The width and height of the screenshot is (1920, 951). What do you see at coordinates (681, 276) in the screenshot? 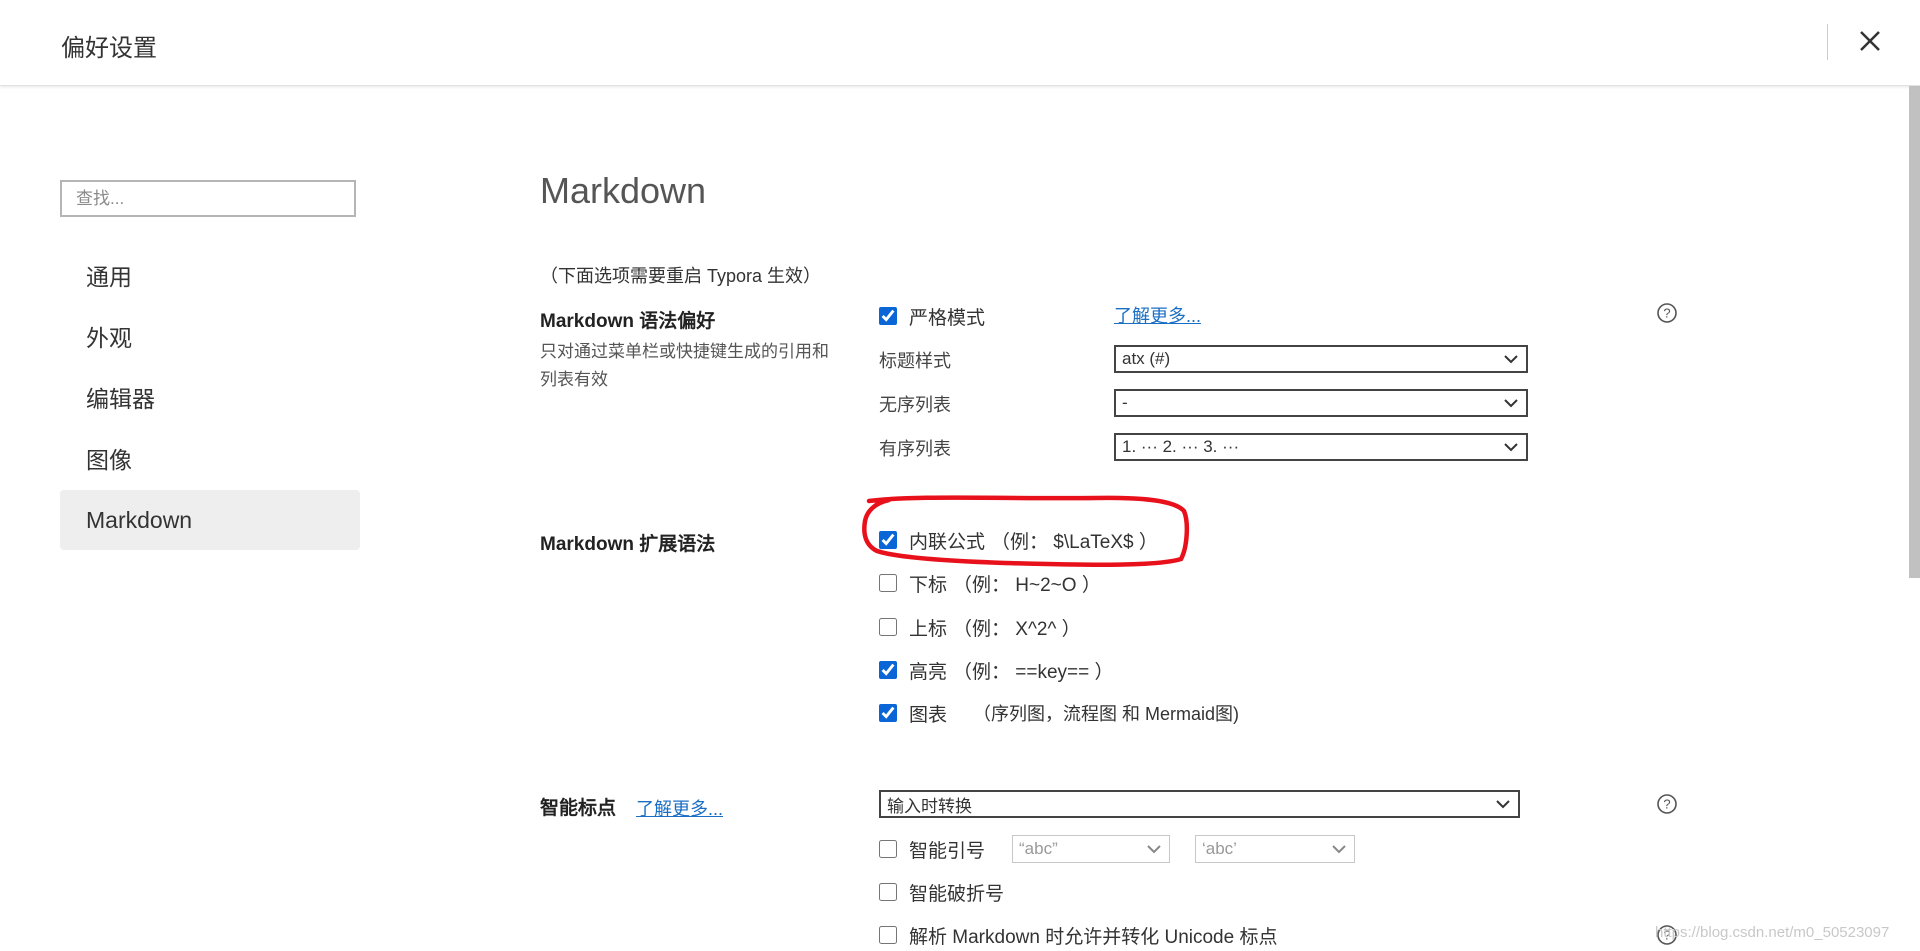
I see `restart-note: （下面选项需要重启 Typora 生效）` at bounding box center [681, 276].